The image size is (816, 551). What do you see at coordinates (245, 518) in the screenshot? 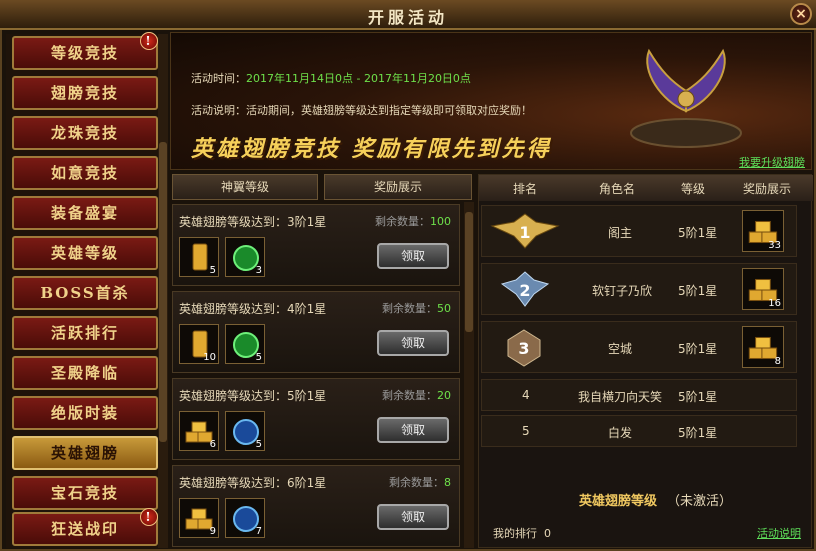
I see `reward-item-slot: 7` at bounding box center [245, 518].